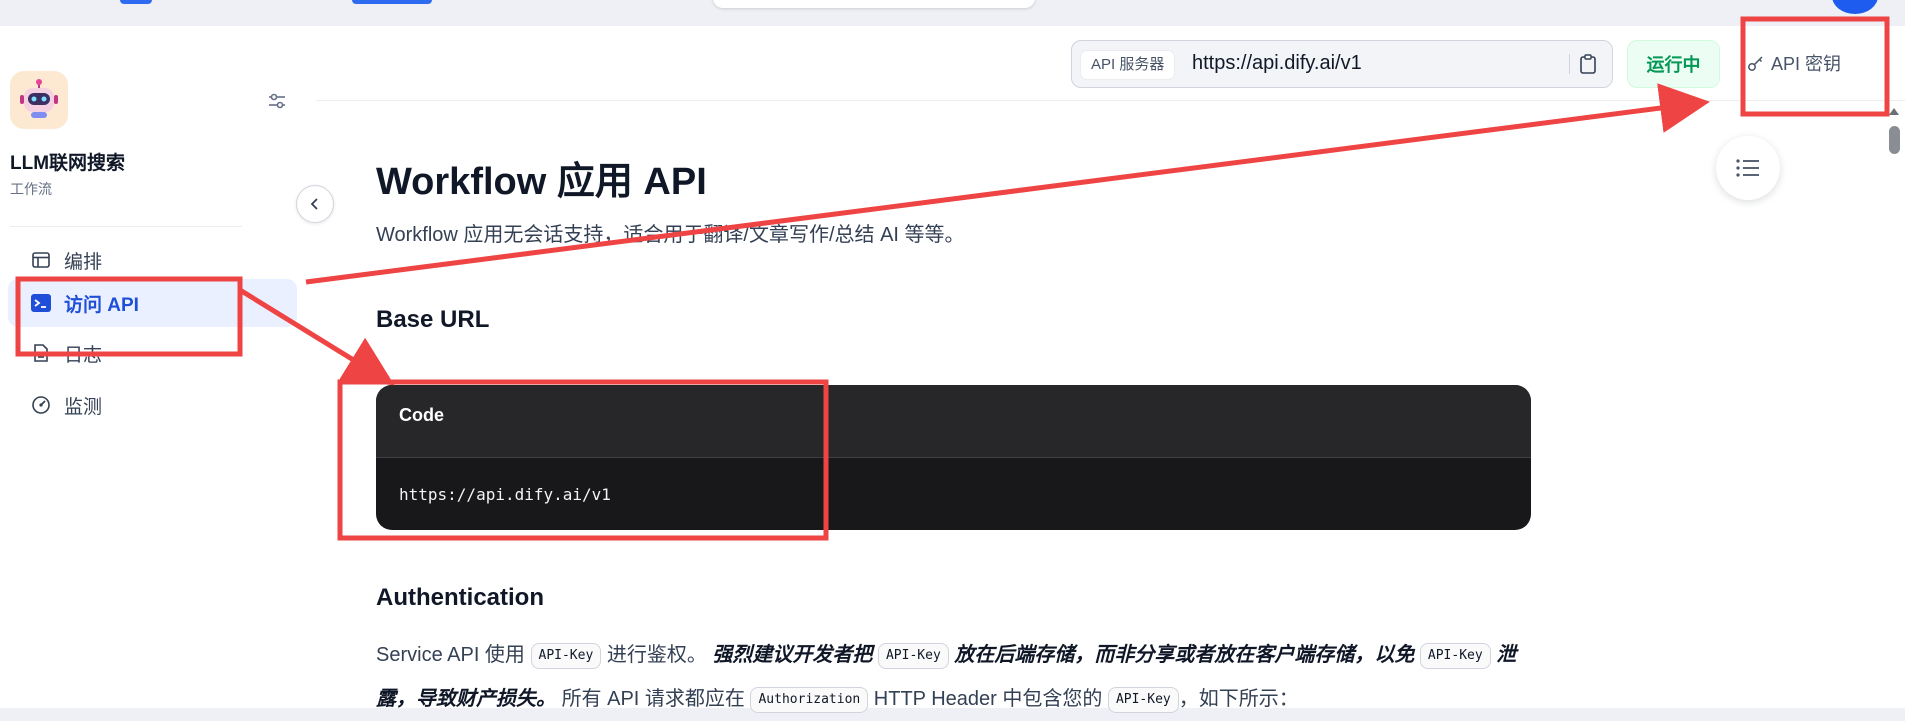 The image size is (1905, 721). I want to click on sidebar-item-monitoring: 监测, so click(152, 405).